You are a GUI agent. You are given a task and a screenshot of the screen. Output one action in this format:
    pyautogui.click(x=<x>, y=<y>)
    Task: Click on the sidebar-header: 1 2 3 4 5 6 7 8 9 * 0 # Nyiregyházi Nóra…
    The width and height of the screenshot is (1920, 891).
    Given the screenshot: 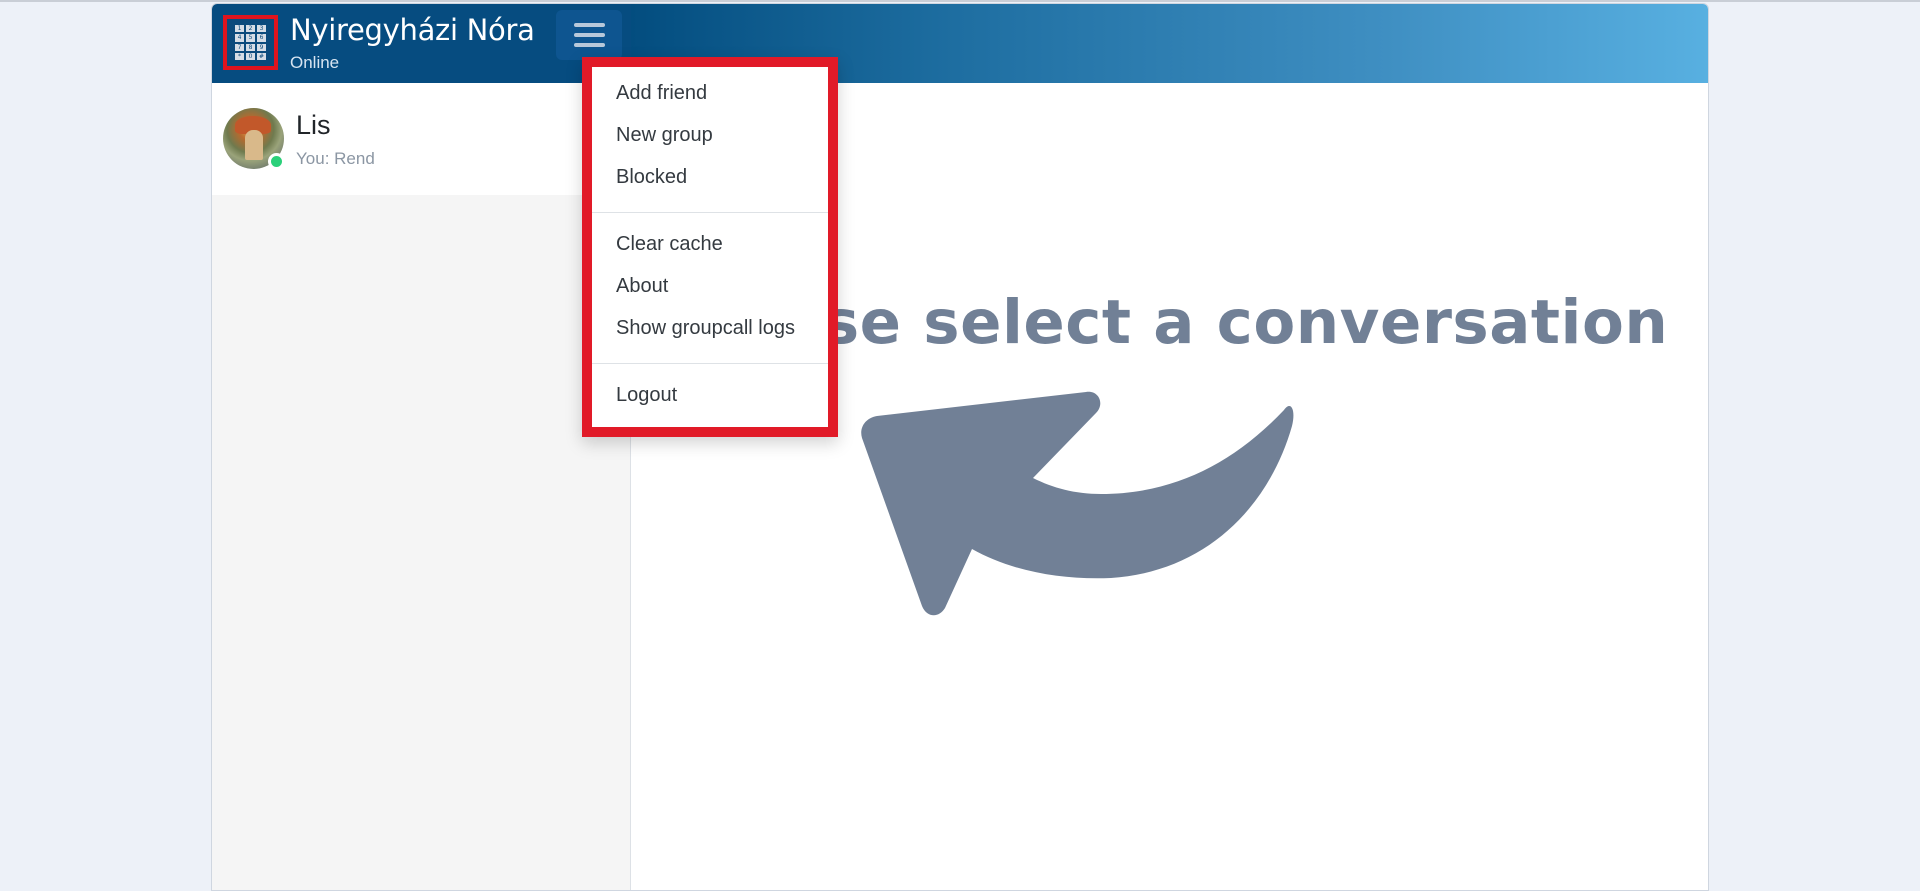 What is the action you would take?
    pyautogui.click(x=421, y=43)
    